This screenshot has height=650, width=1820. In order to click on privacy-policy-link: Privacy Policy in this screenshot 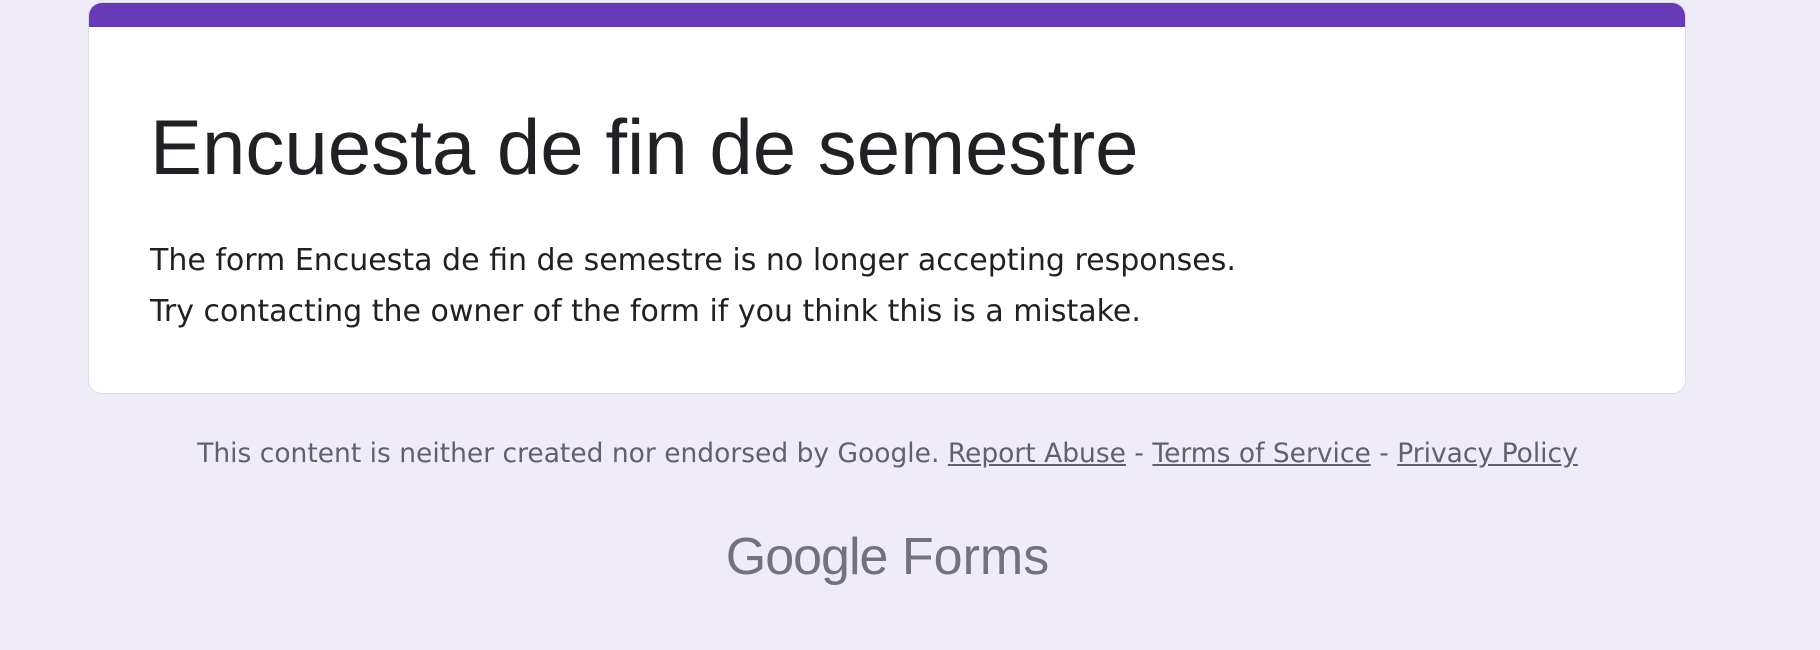, I will do `click(1487, 453)`.